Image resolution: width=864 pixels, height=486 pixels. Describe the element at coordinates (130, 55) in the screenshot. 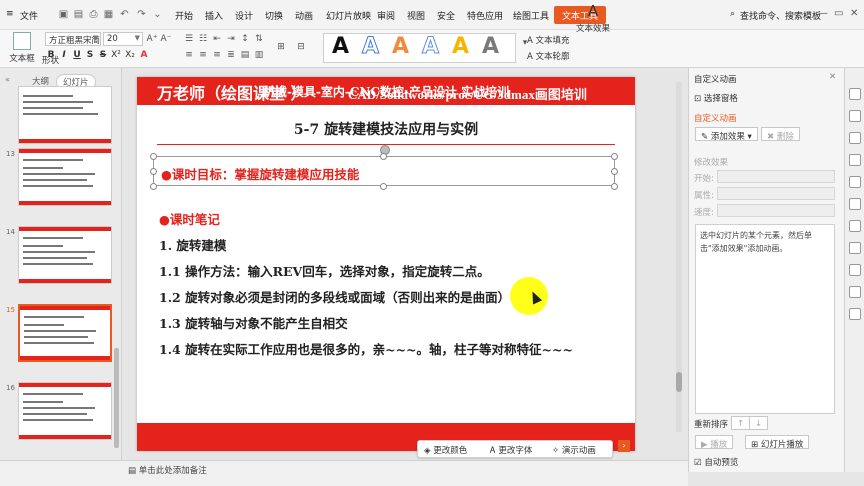

I see `subscript-button: X₂` at that location.